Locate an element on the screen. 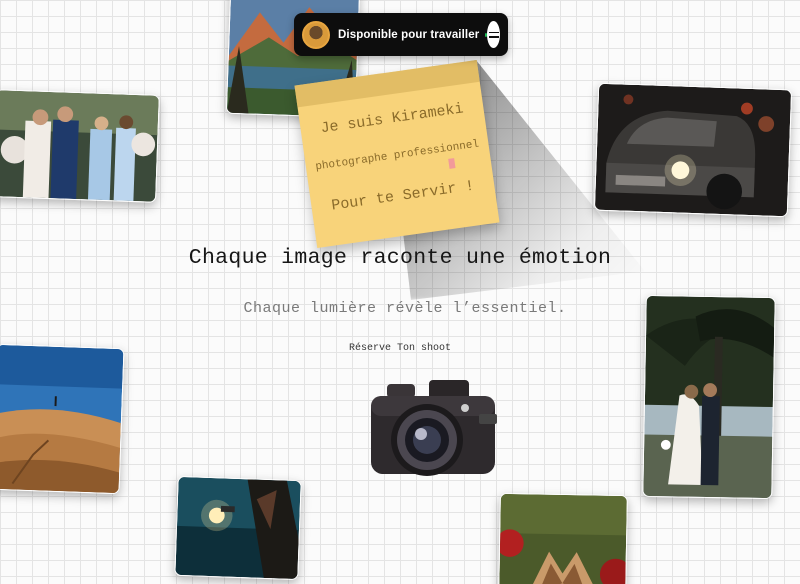 The width and height of the screenshot is (800, 584). availability-pill: Disponible pour travailler is located at coordinates (401, 34).